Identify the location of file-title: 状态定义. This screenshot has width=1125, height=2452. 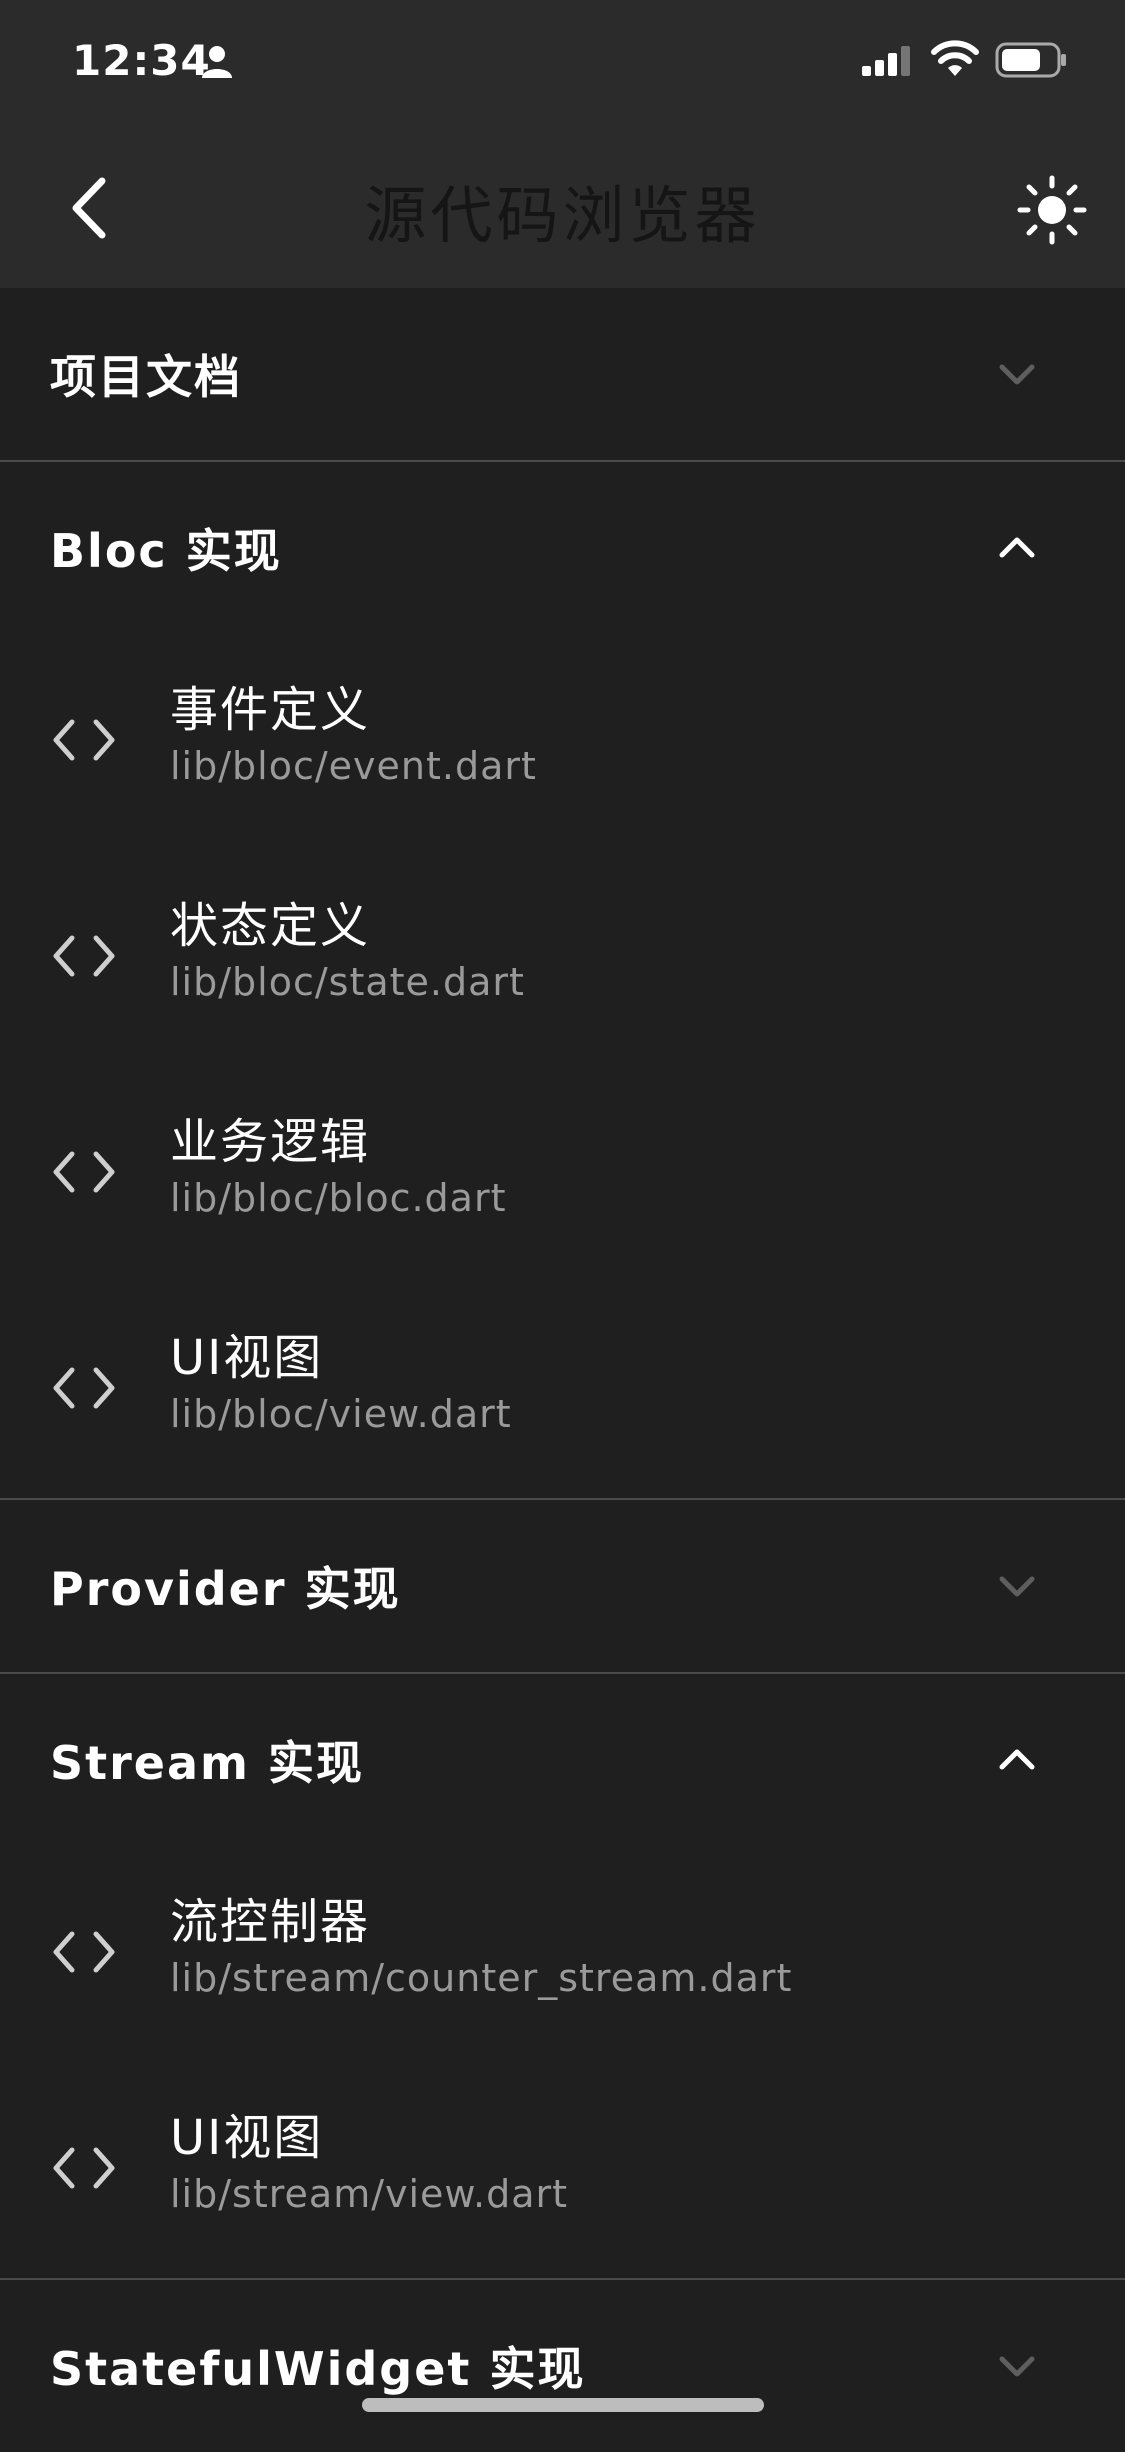
(270, 926).